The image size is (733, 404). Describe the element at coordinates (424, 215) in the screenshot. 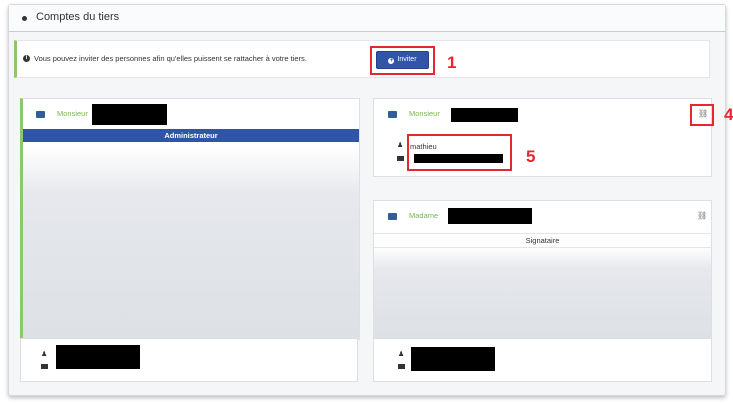

I see `card-civility: Madame` at that location.